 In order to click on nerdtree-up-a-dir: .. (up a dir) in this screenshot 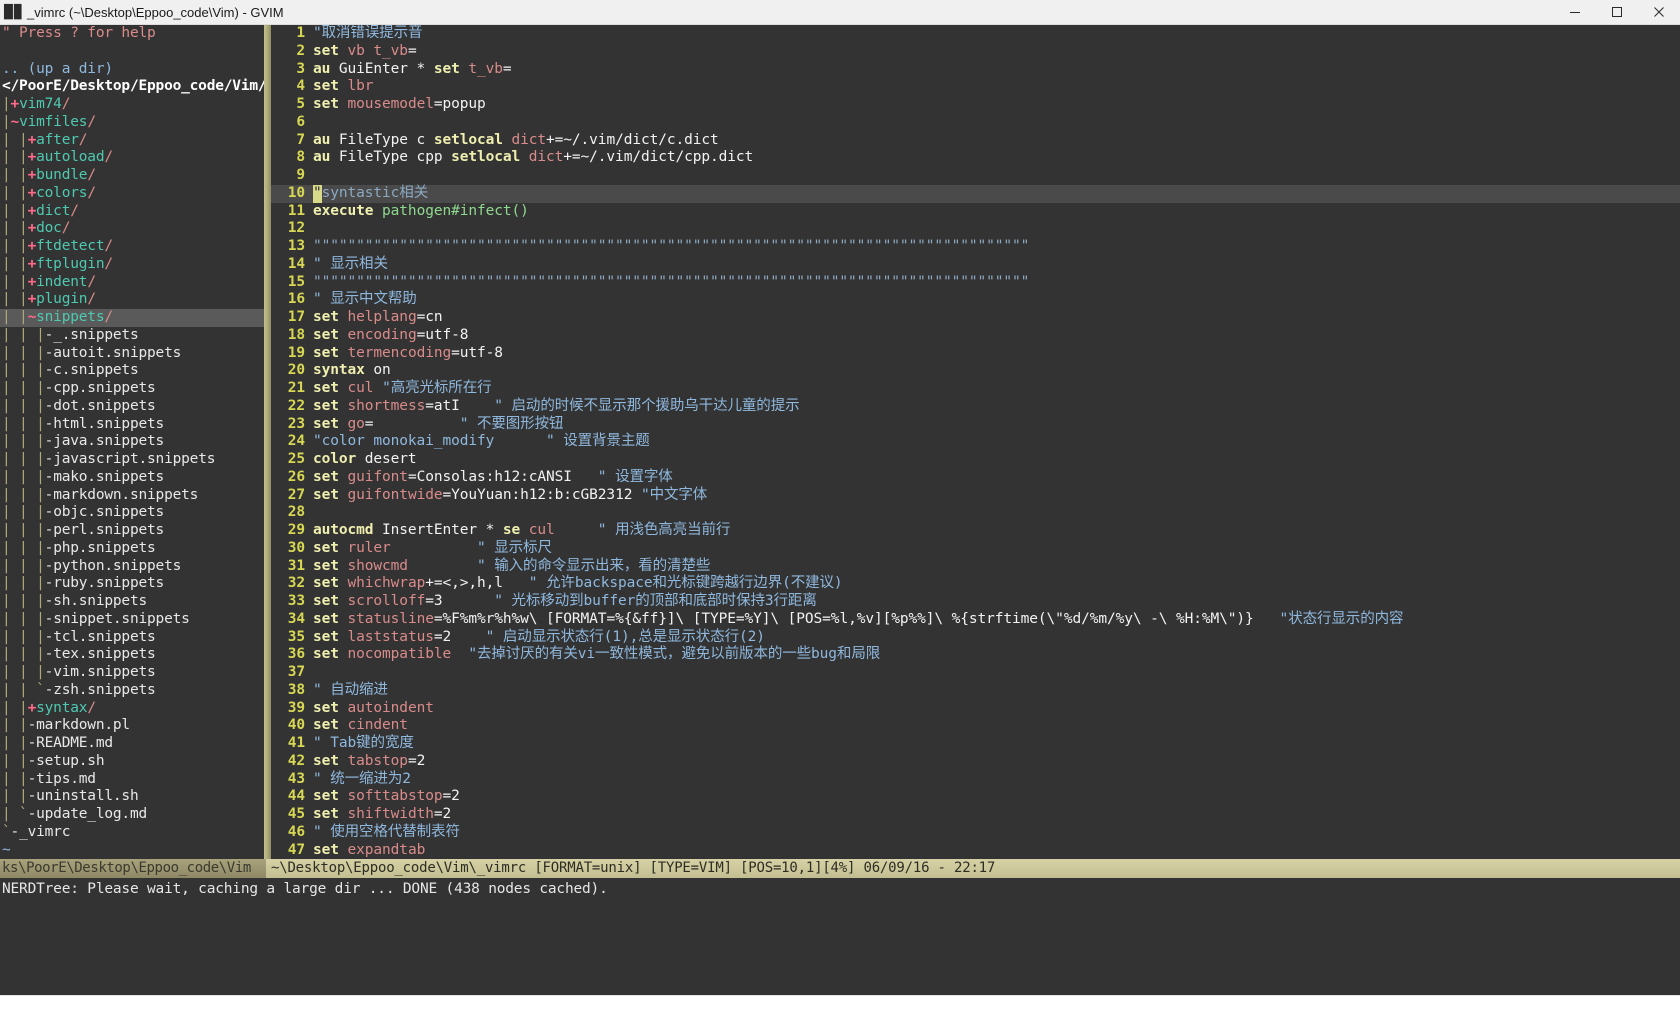, I will do `click(132, 70)`.